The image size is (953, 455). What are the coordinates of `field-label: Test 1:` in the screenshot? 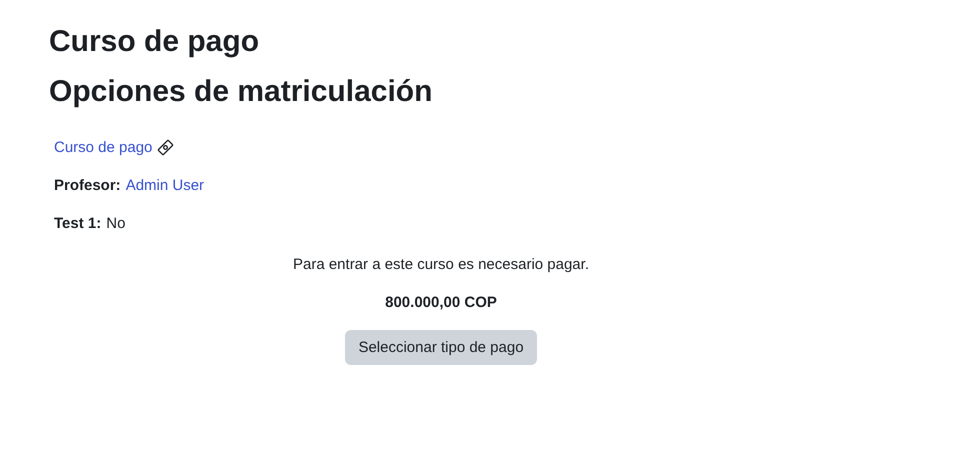 It's located at (78, 223).